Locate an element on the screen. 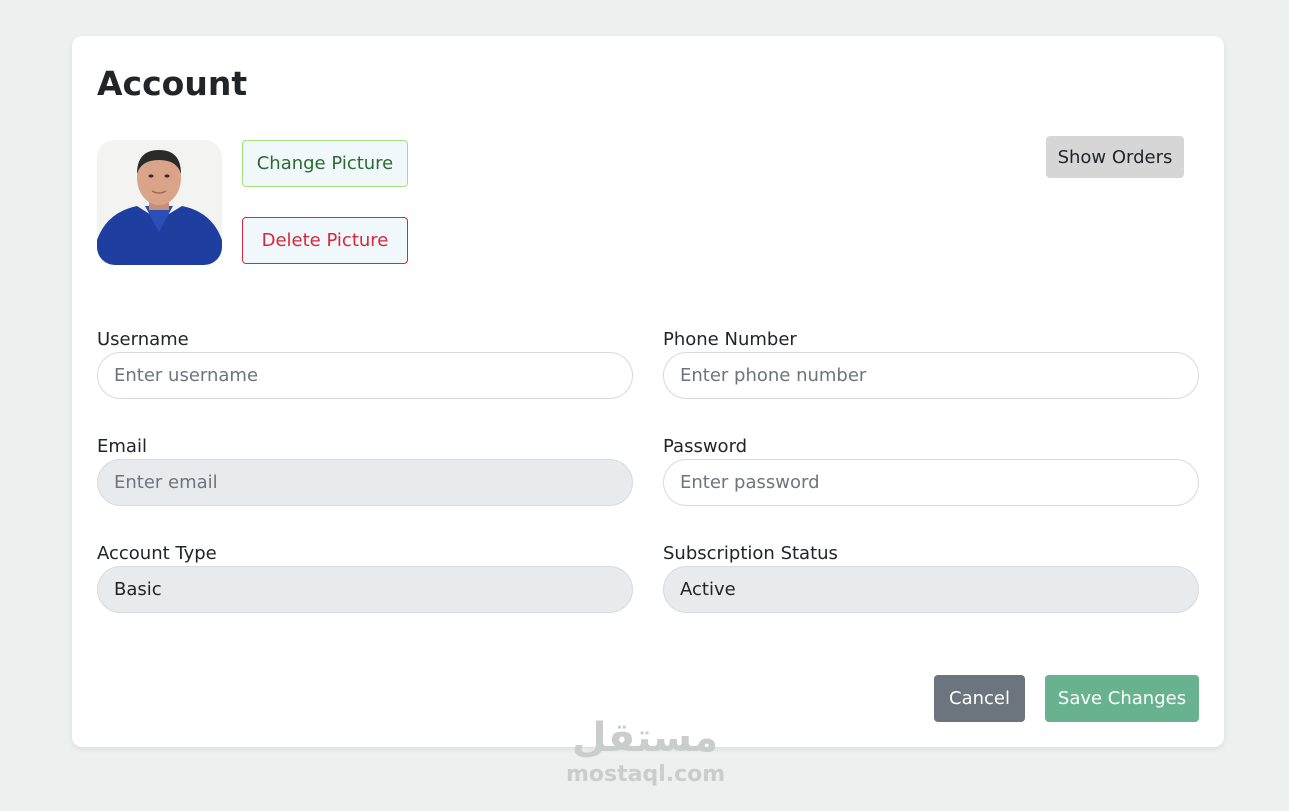 The image size is (1289, 811). phone-input: Enter phone number is located at coordinates (931, 375).